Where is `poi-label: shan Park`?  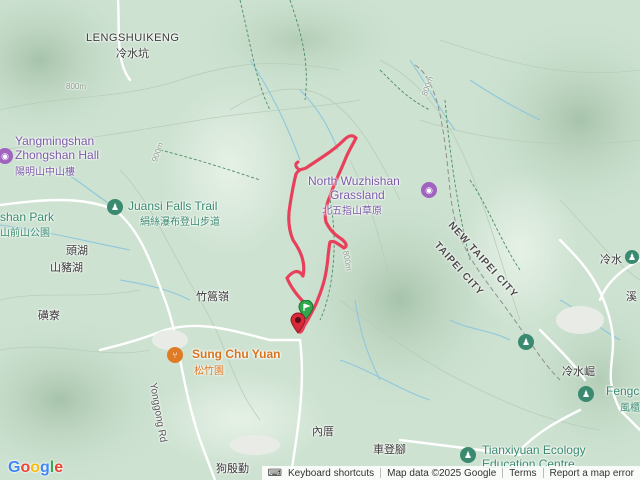 poi-label: shan Park is located at coordinates (27, 217).